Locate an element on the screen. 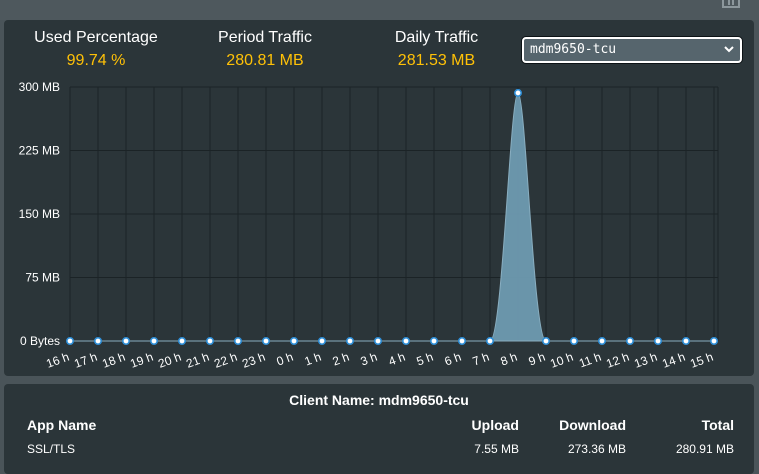  x-tick-label: 16 h is located at coordinates (57, 360).